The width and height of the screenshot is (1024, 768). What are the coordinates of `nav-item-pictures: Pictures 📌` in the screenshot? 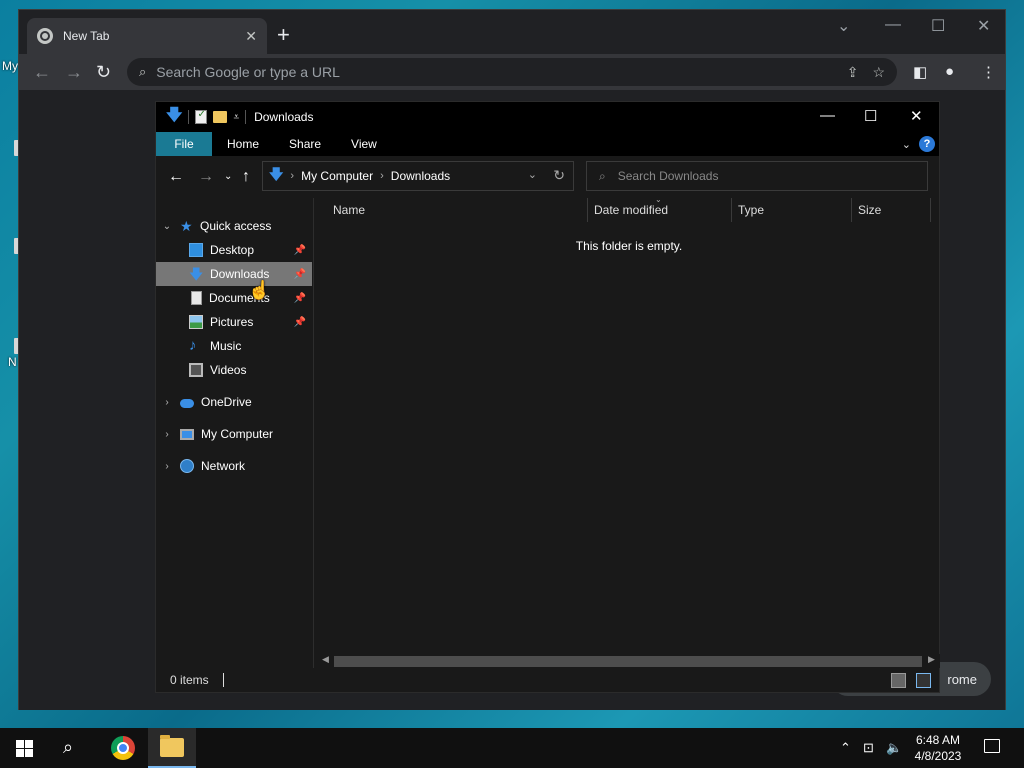 It's located at (234, 322).